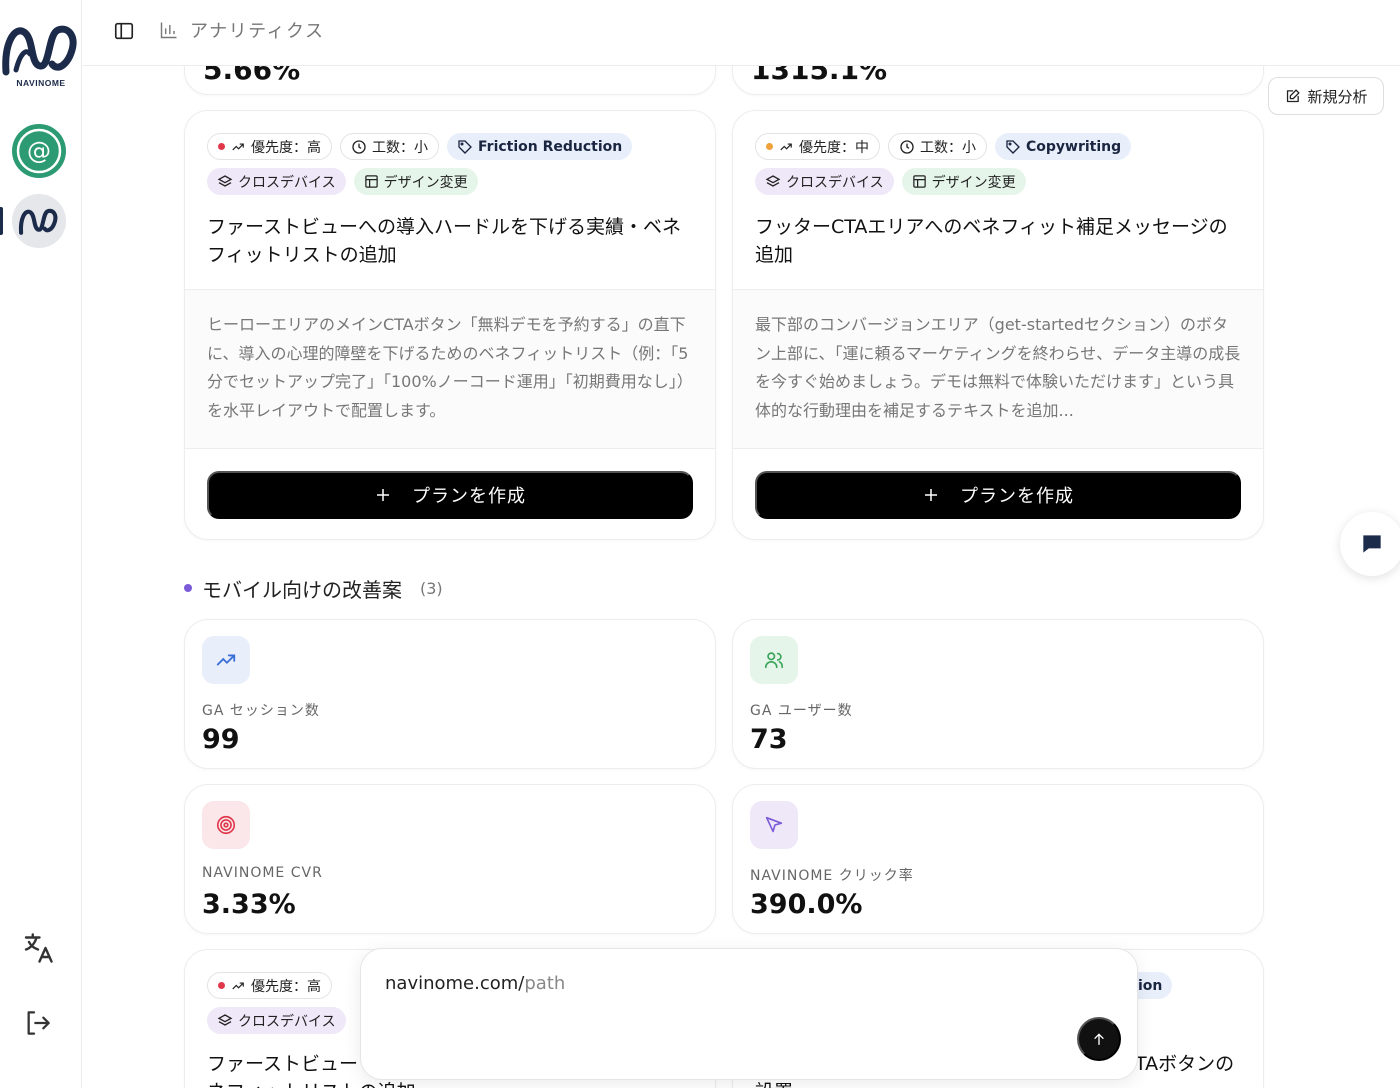 This screenshot has height=1088, width=1400. What do you see at coordinates (33, 221) in the screenshot?
I see `workspace-navinome-icon` at bounding box center [33, 221].